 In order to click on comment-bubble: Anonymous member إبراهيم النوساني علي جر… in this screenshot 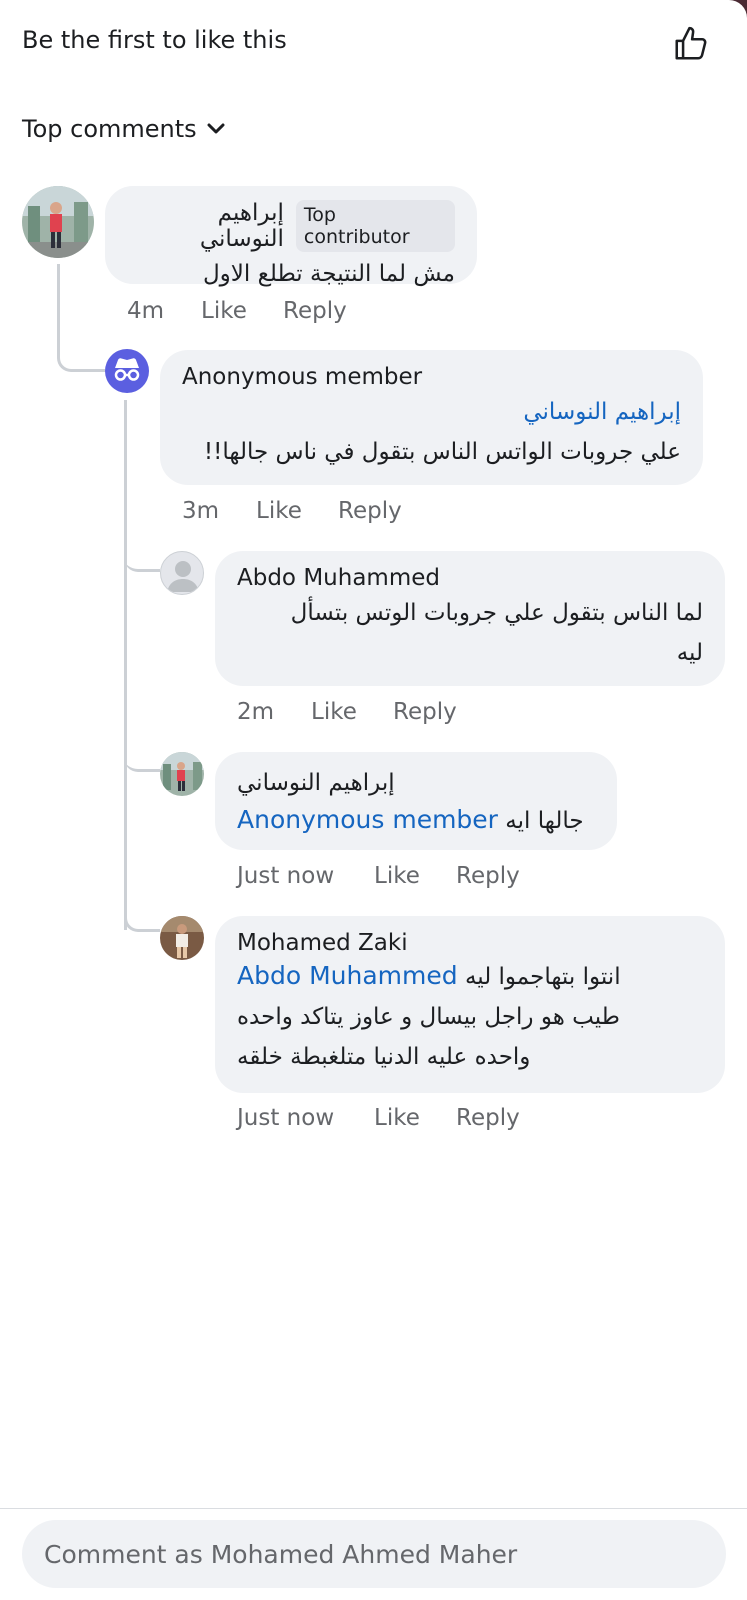, I will do `click(431, 417)`.